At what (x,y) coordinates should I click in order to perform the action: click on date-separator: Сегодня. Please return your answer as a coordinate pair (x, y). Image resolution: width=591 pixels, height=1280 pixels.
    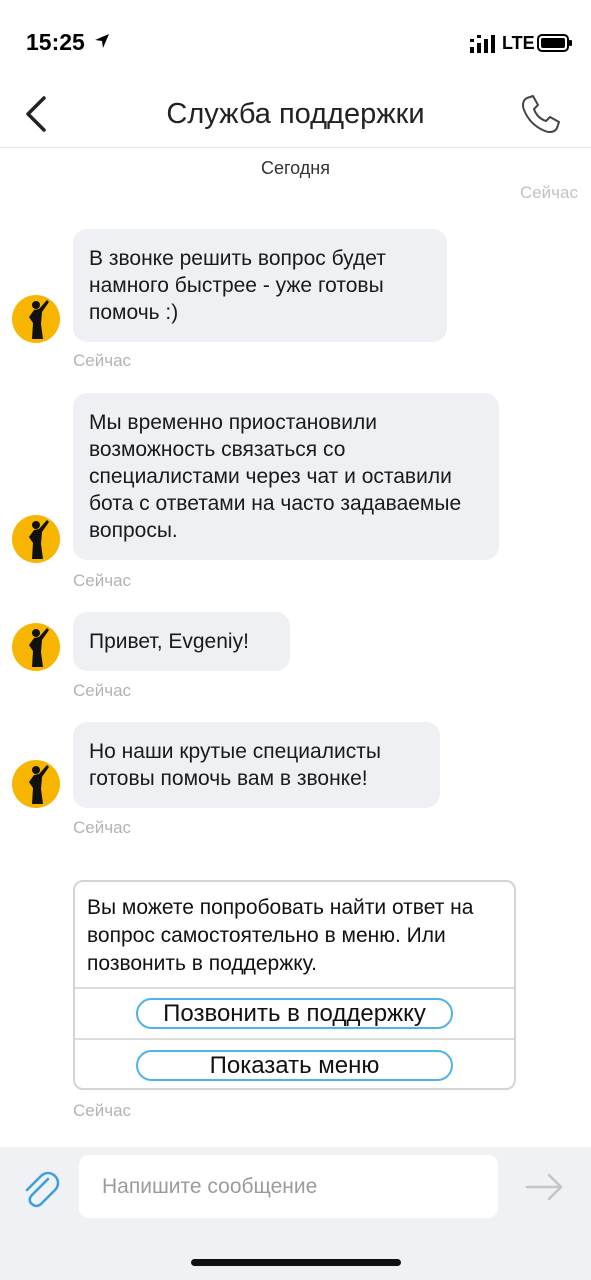
    Looking at the image, I should click on (295, 168).